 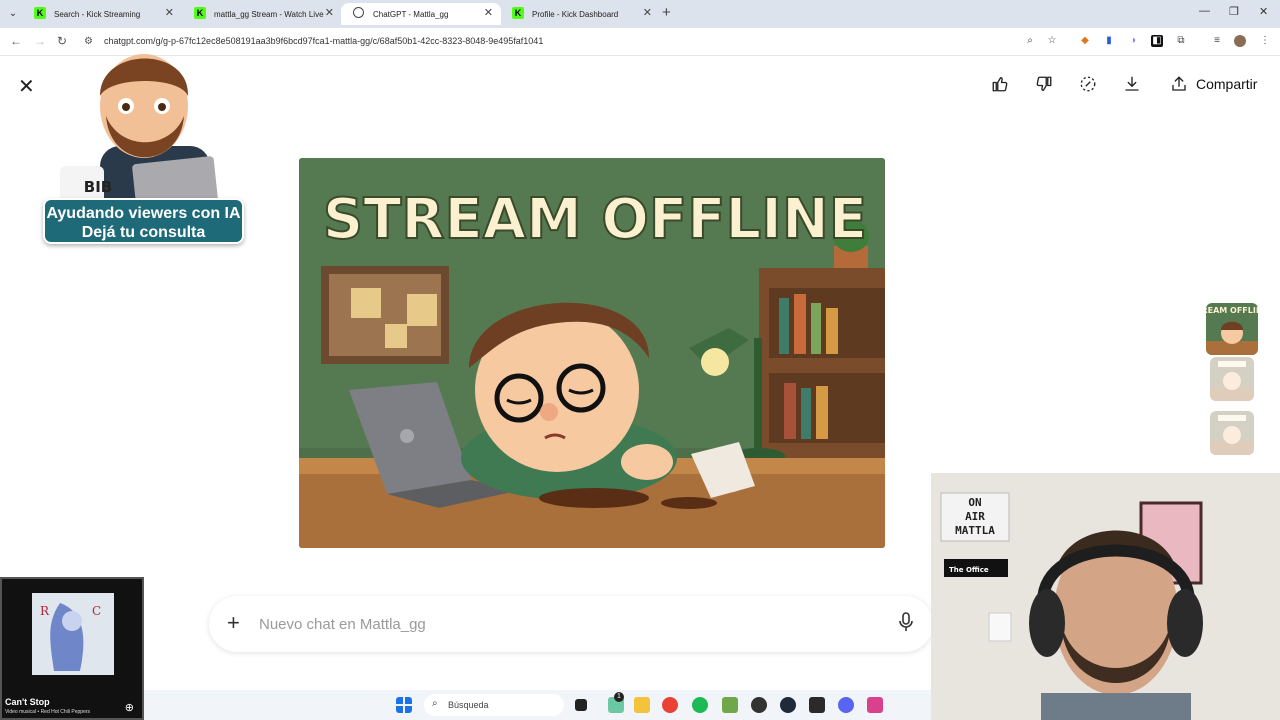 I want to click on tab-kick-dashboard: K Profile - Kick Dashboard ✕, so click(x=580, y=14).